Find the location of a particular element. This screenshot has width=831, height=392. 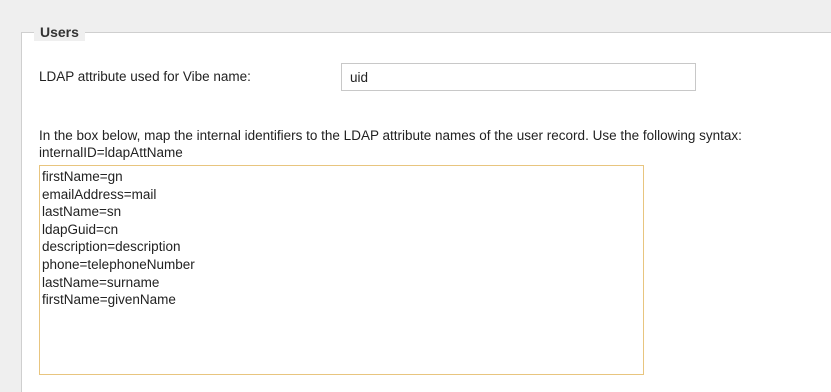

section-legend: Users is located at coordinates (59, 32).